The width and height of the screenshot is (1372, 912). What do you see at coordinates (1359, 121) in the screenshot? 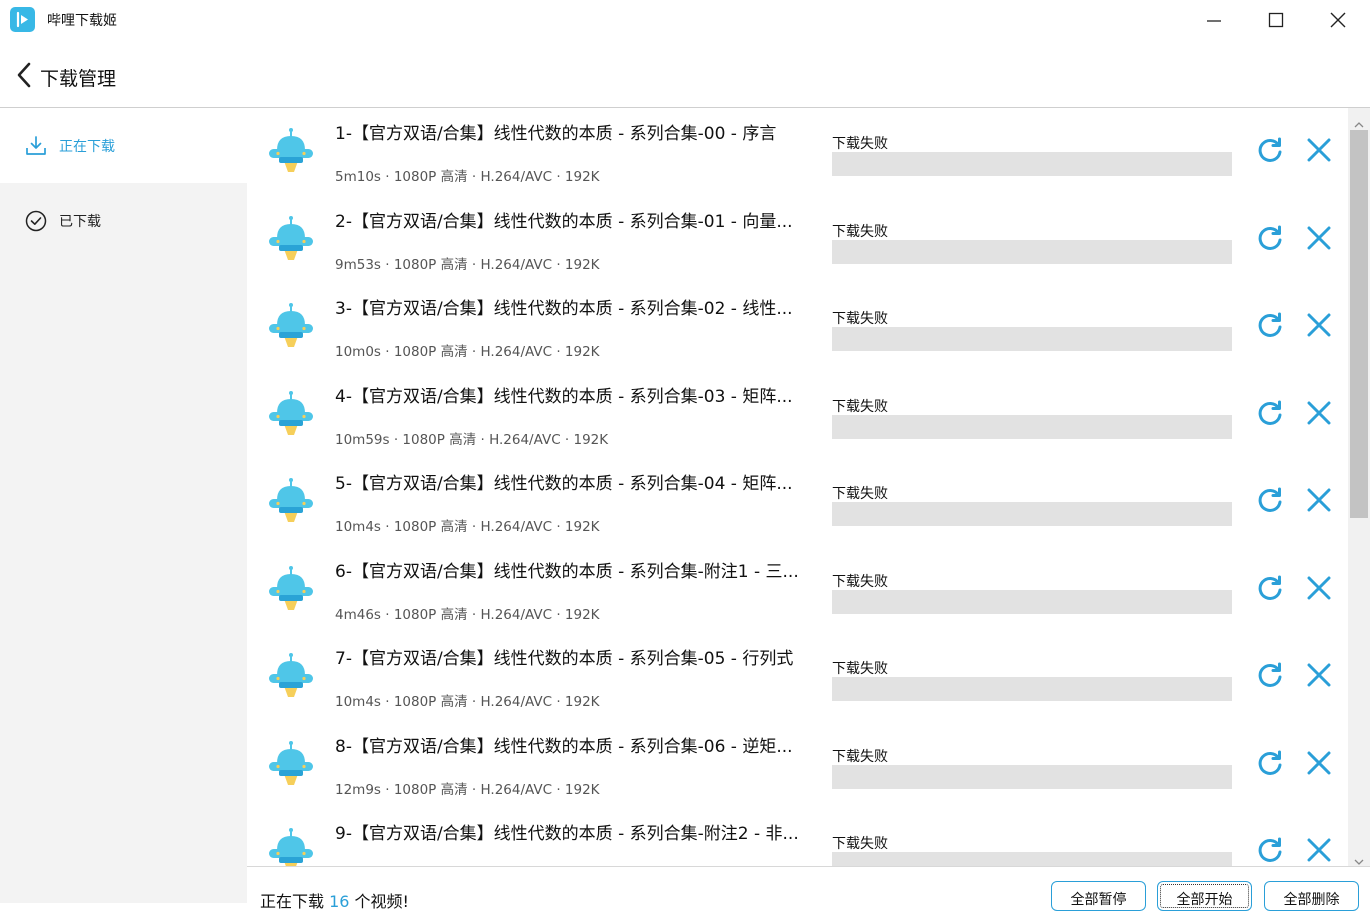
I see `scroll-up-icon` at bounding box center [1359, 121].